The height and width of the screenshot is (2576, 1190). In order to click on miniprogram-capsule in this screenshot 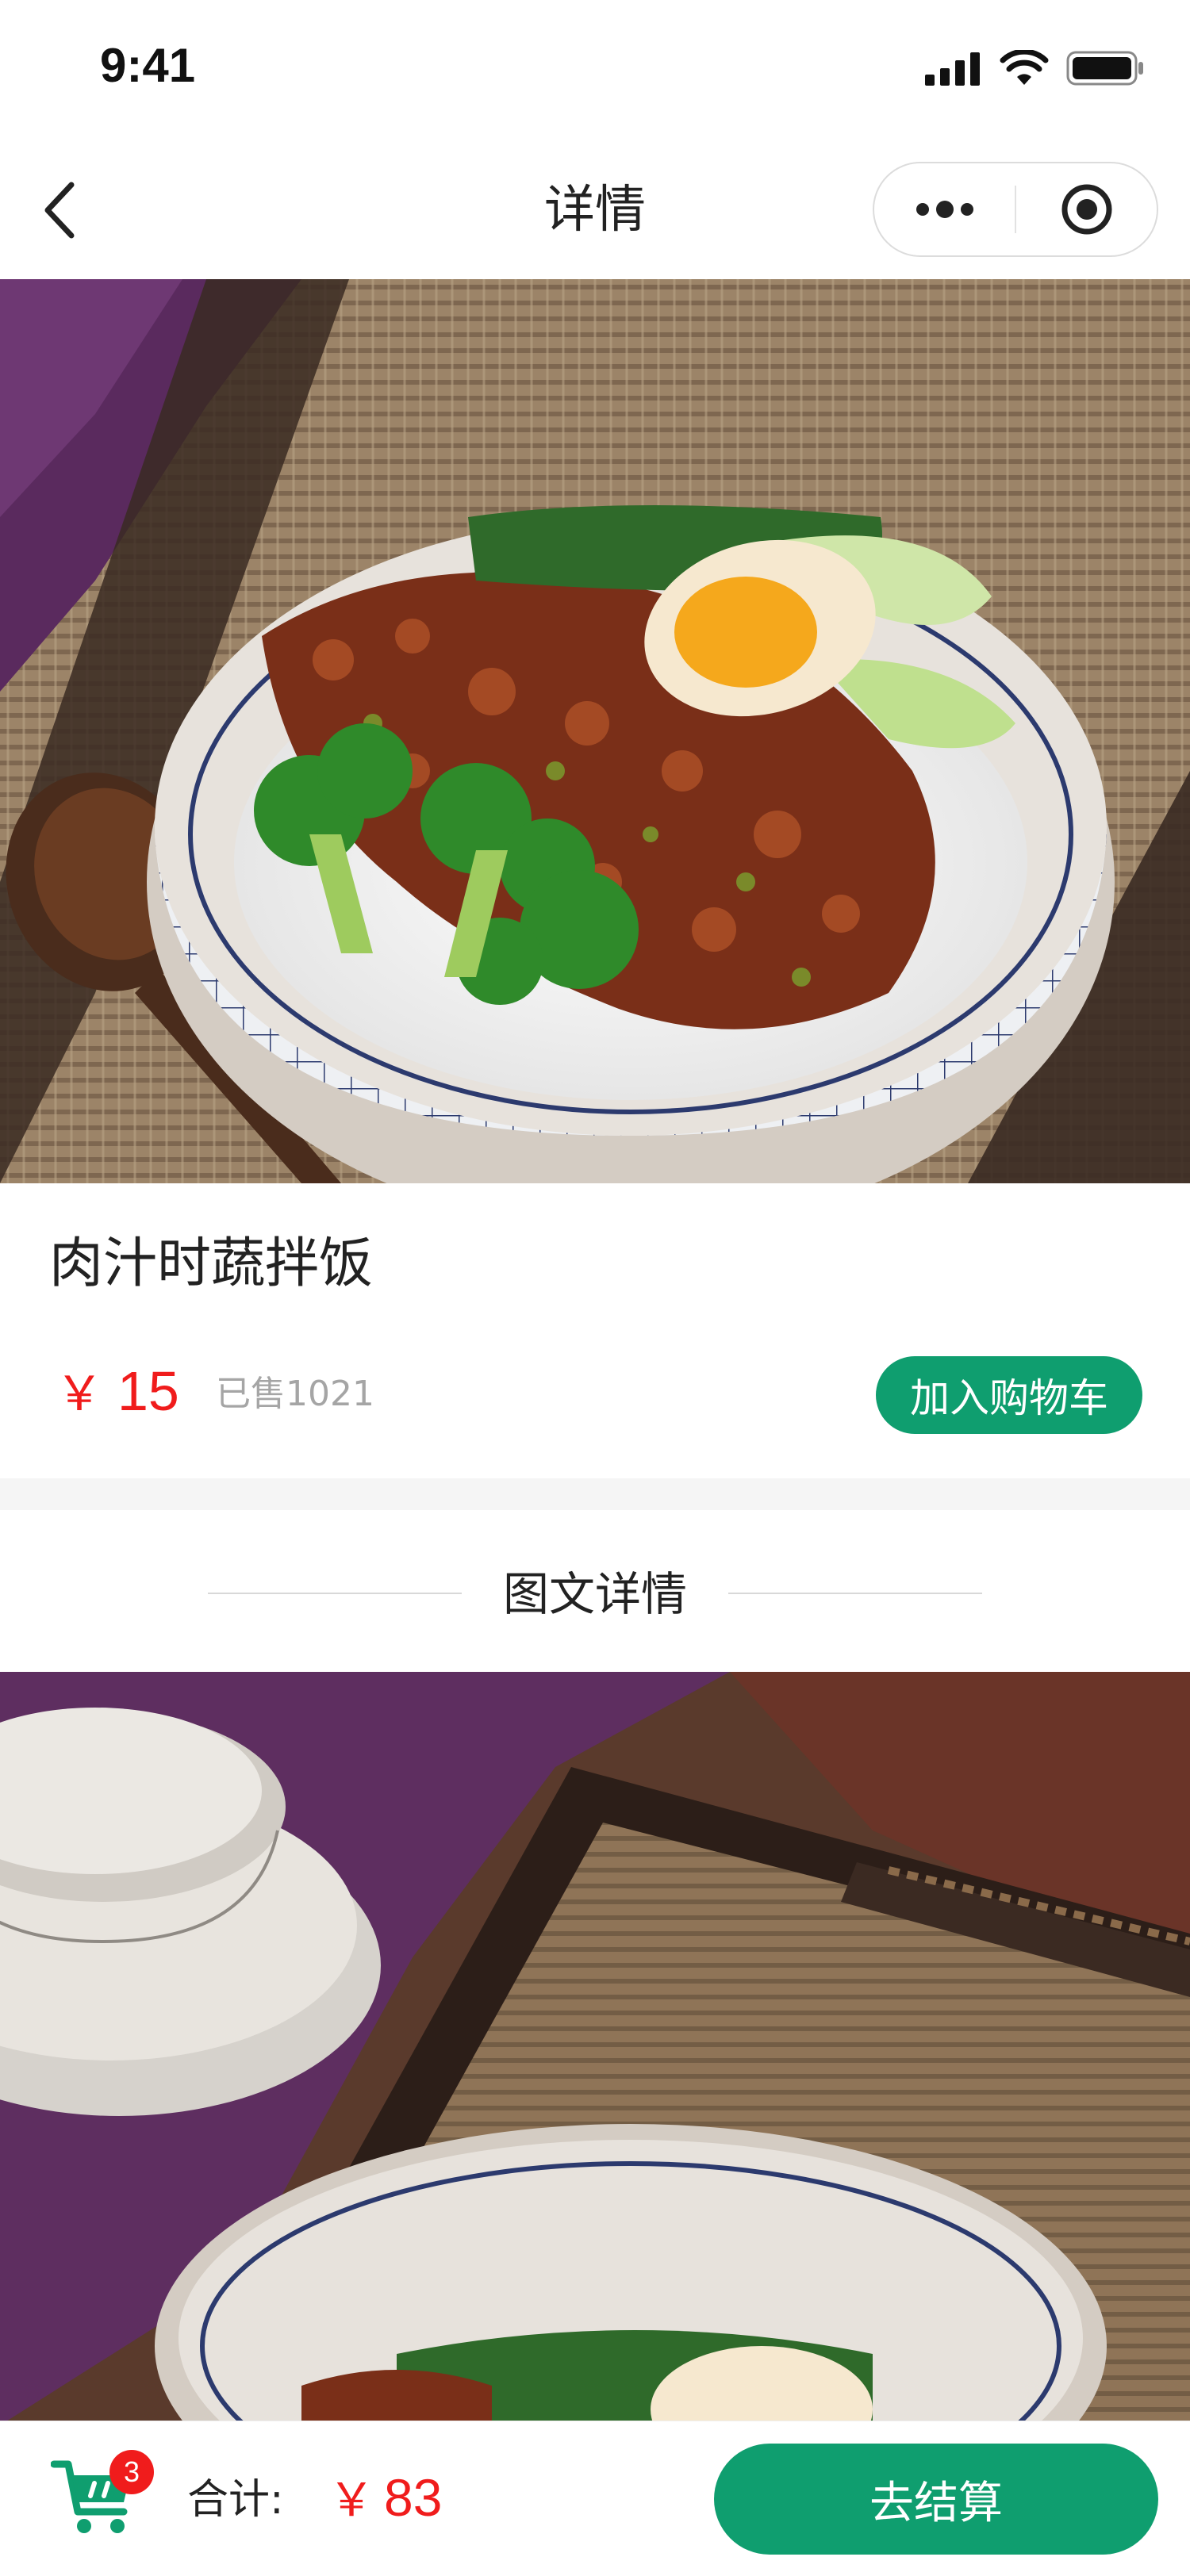, I will do `click(1015, 210)`.